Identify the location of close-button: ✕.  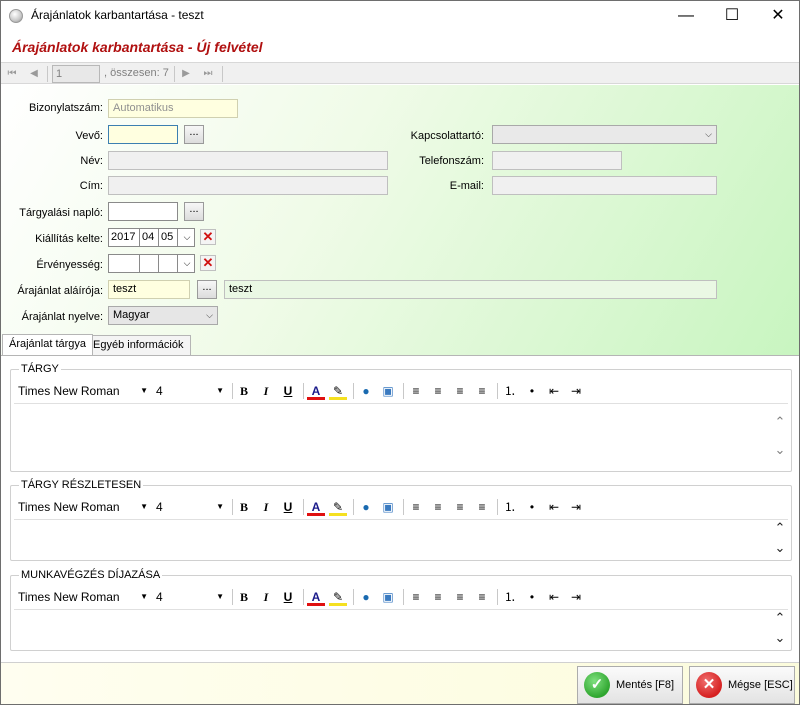
(777, 16).